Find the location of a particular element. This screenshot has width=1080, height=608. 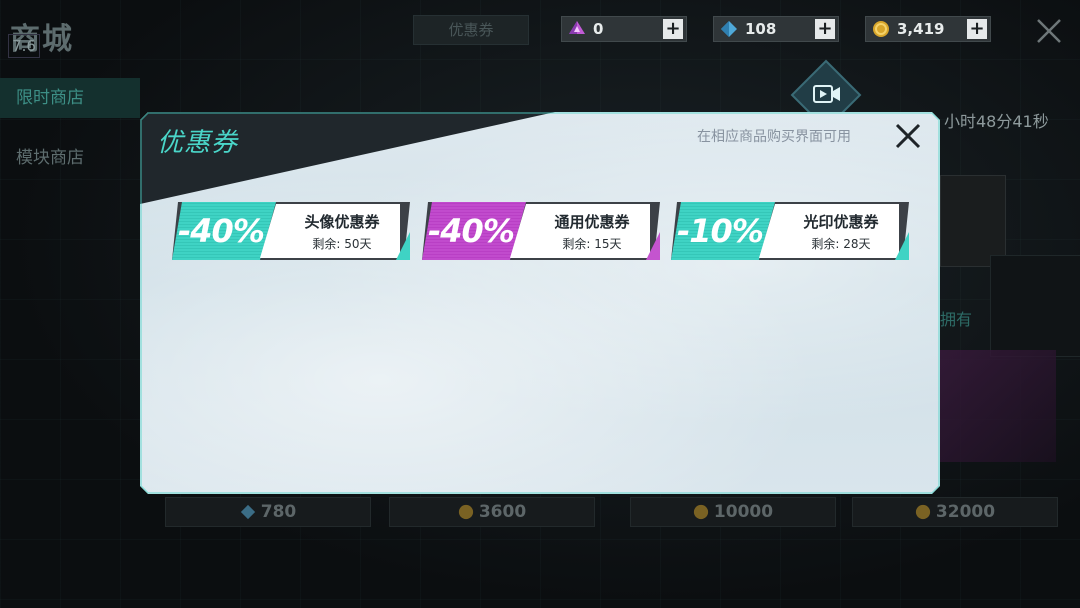

coupon-remaining: 剩余: 28天 is located at coordinates (841, 244).